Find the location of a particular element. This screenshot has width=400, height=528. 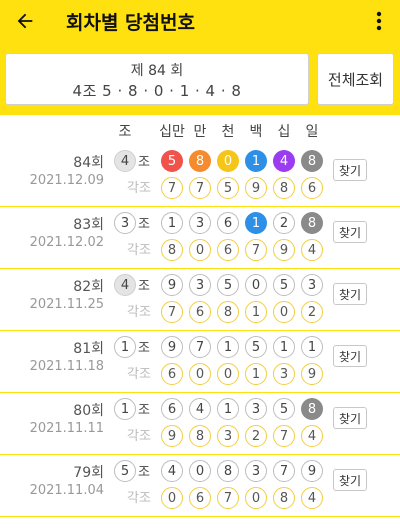

winning-digit-ball: 7 is located at coordinates (284, 471).